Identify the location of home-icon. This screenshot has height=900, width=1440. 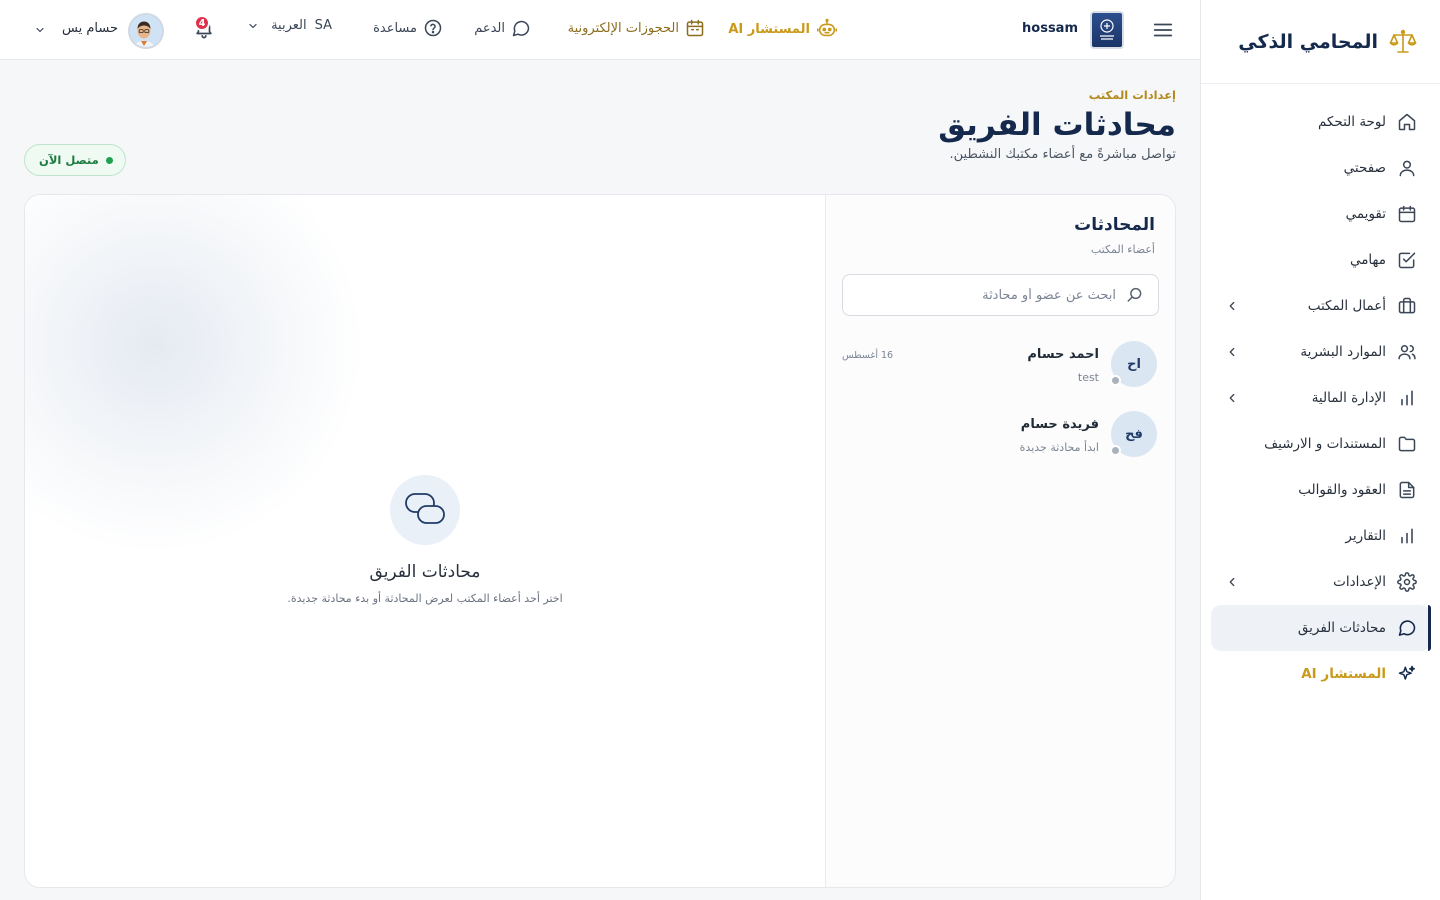
(1407, 122).